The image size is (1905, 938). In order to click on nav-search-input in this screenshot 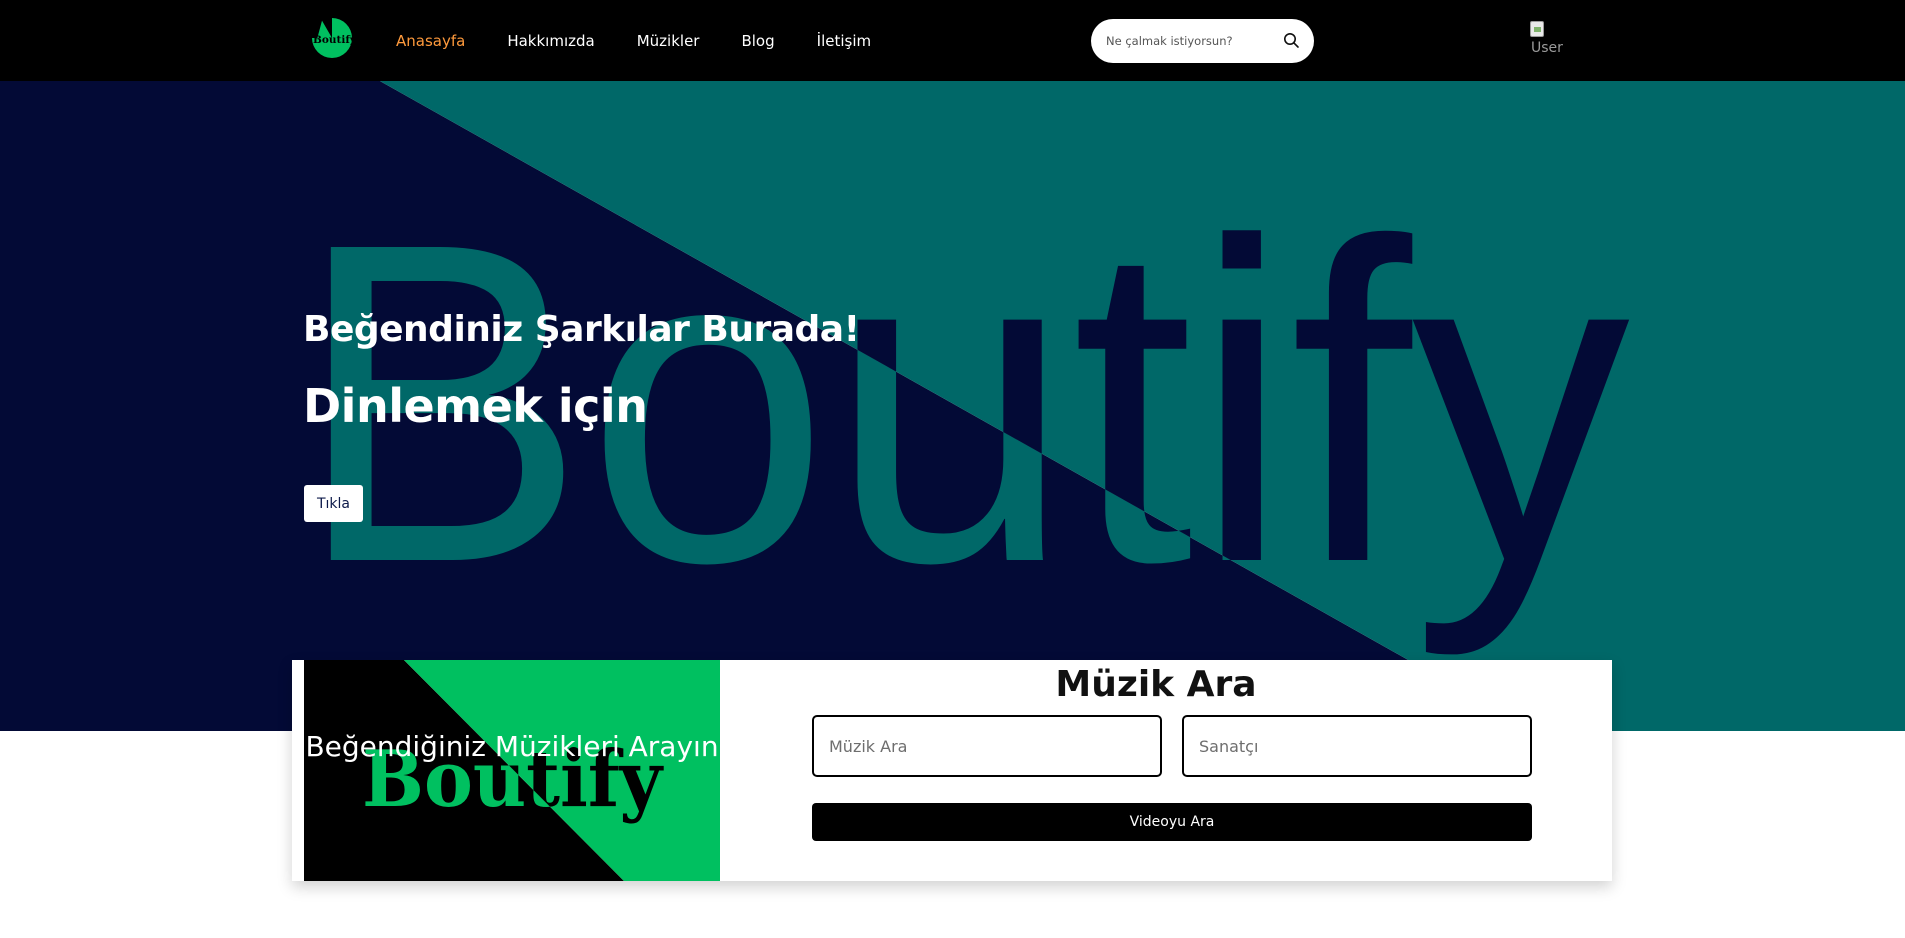, I will do `click(1191, 41)`.